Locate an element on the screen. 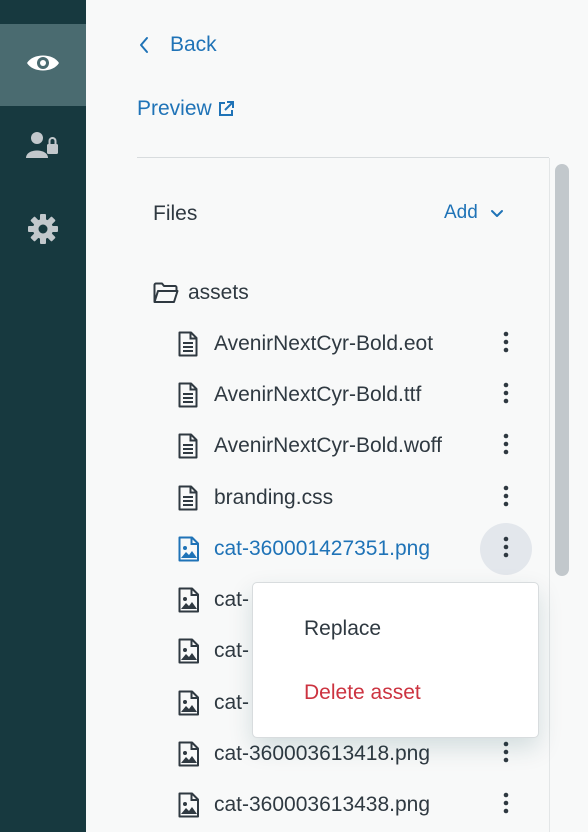  file-context-menu: Replace Delete asset is located at coordinates (395, 660).